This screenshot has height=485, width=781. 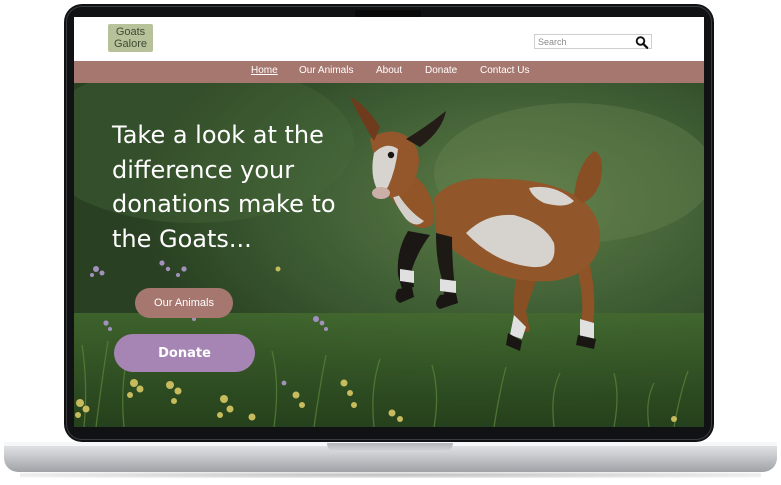 I want to click on nav-home: Home, so click(x=264, y=70).